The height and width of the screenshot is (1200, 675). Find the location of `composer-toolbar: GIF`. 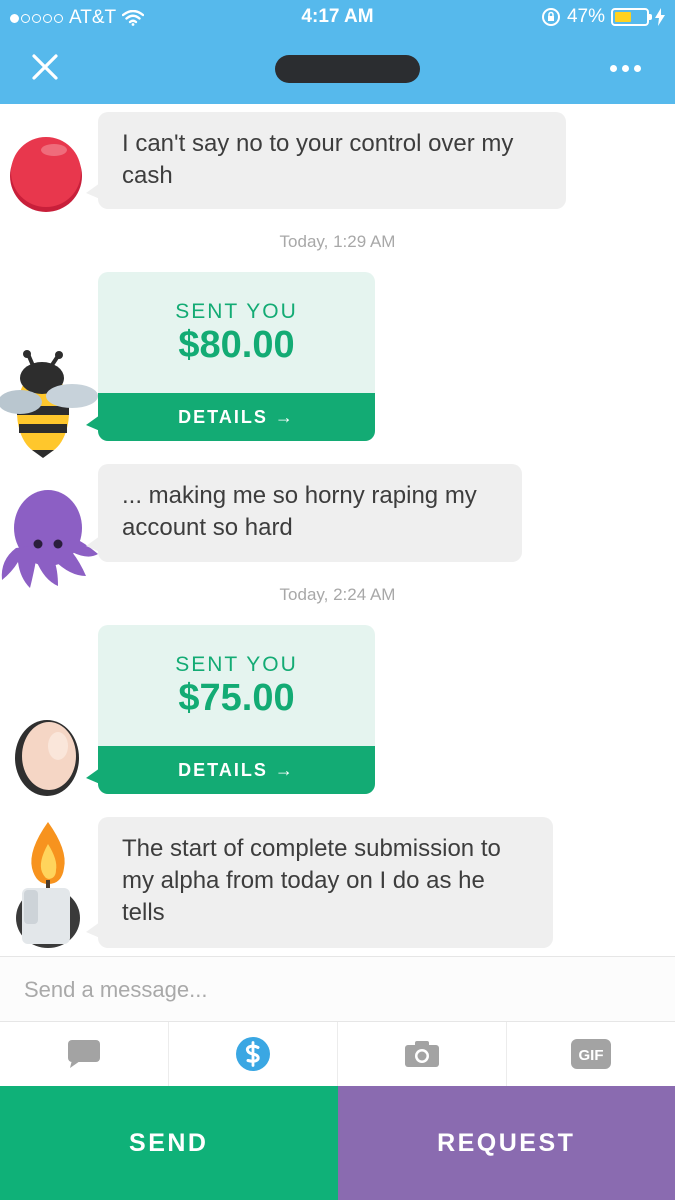

composer-toolbar: GIF is located at coordinates (337, 1054).